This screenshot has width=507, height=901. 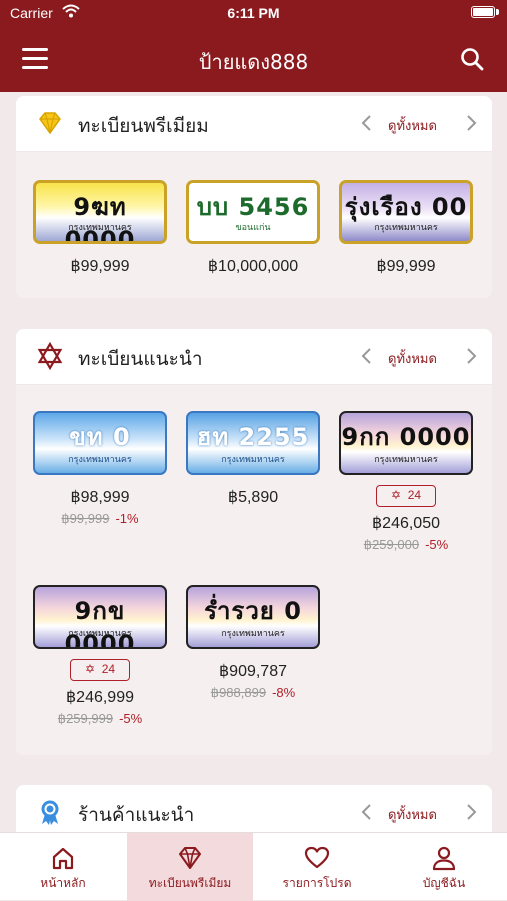 What do you see at coordinates (472, 59) in the screenshot?
I see `search-icon` at bounding box center [472, 59].